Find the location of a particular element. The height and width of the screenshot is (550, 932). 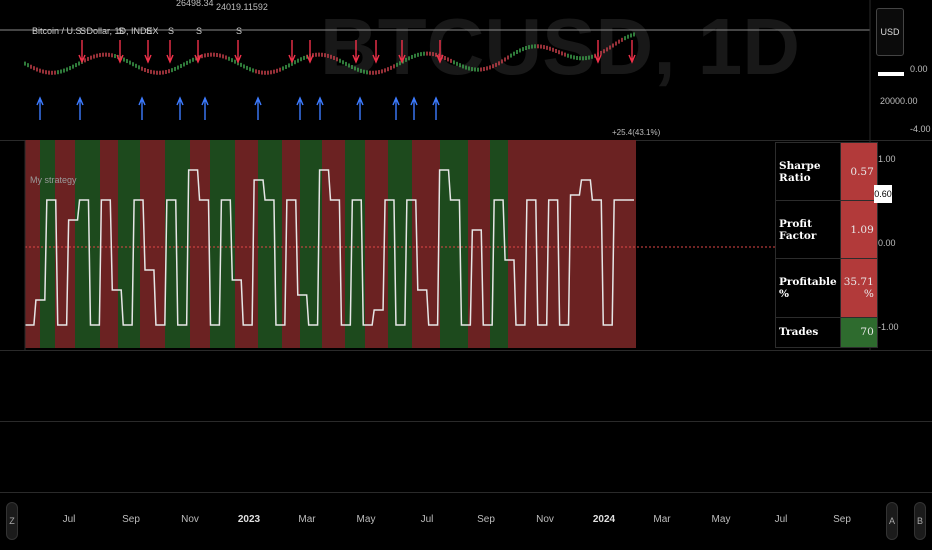

log-scale-button: B is located at coordinates (920, 521).